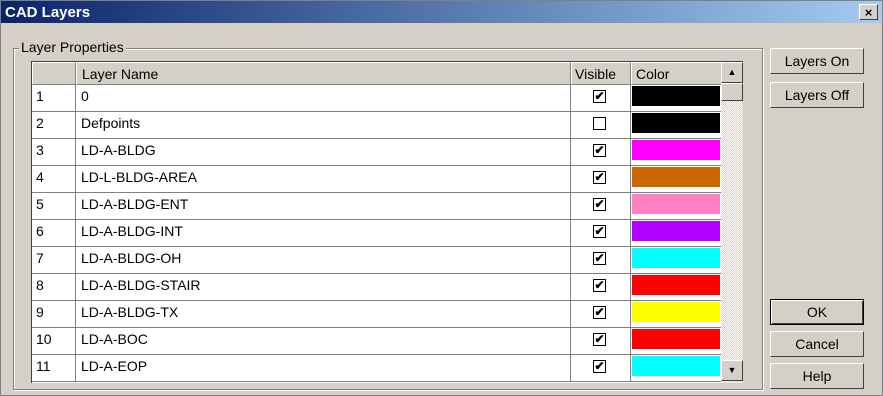 The width and height of the screenshot is (883, 396). I want to click on header-row: Layer Name Visible Color, so click(377, 74).